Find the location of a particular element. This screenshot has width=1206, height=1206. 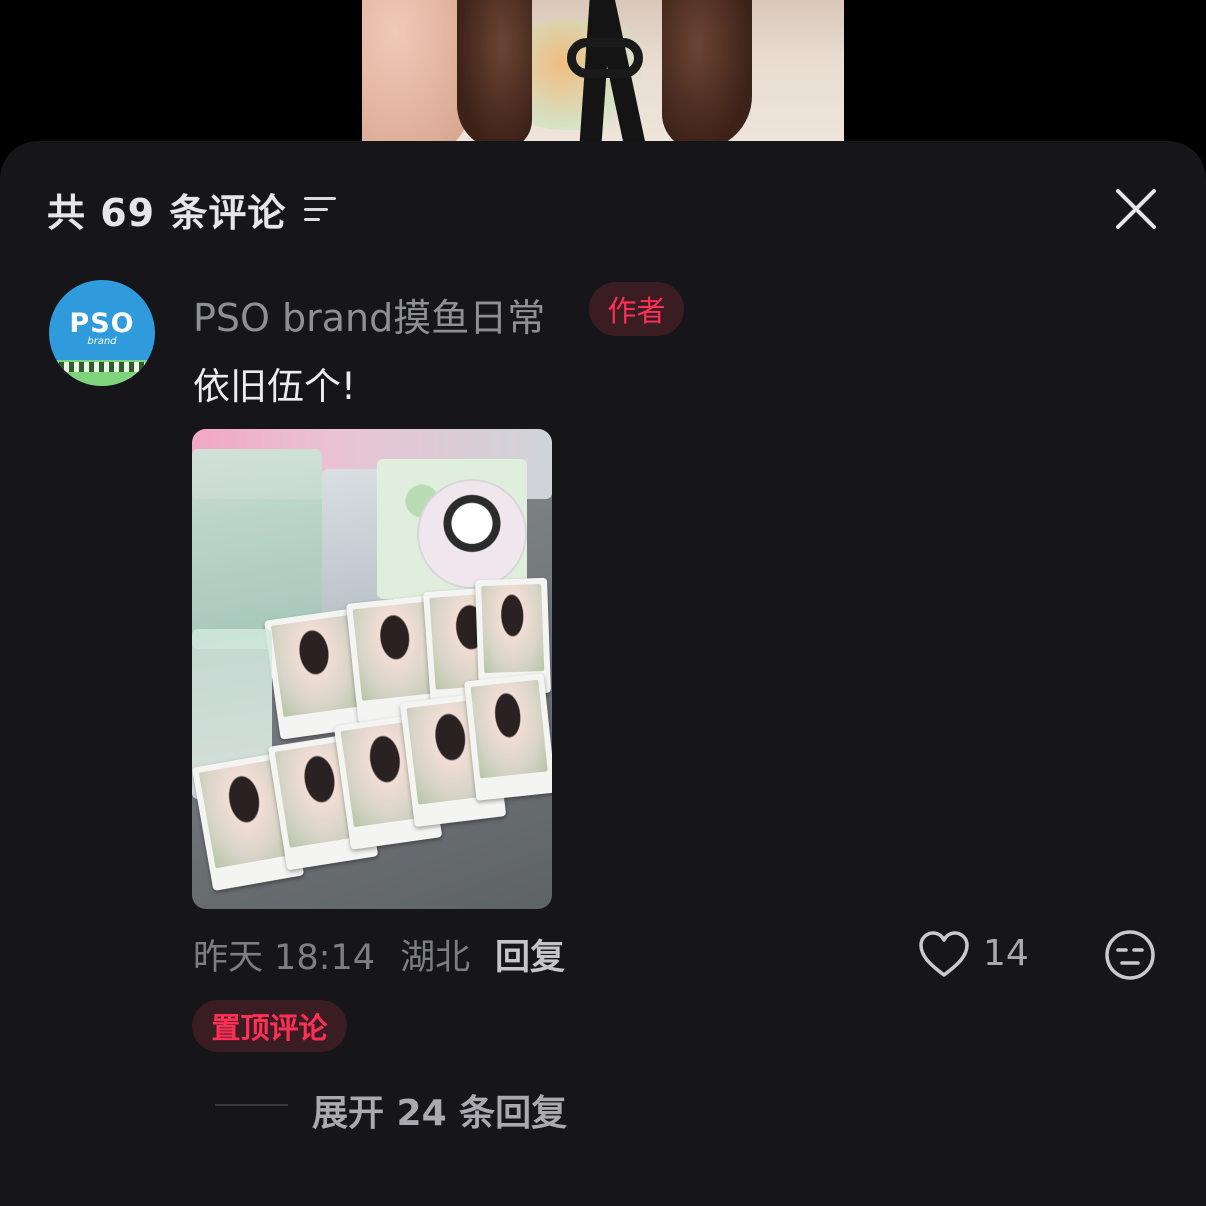

image-photo-card is located at coordinates (507, 737).